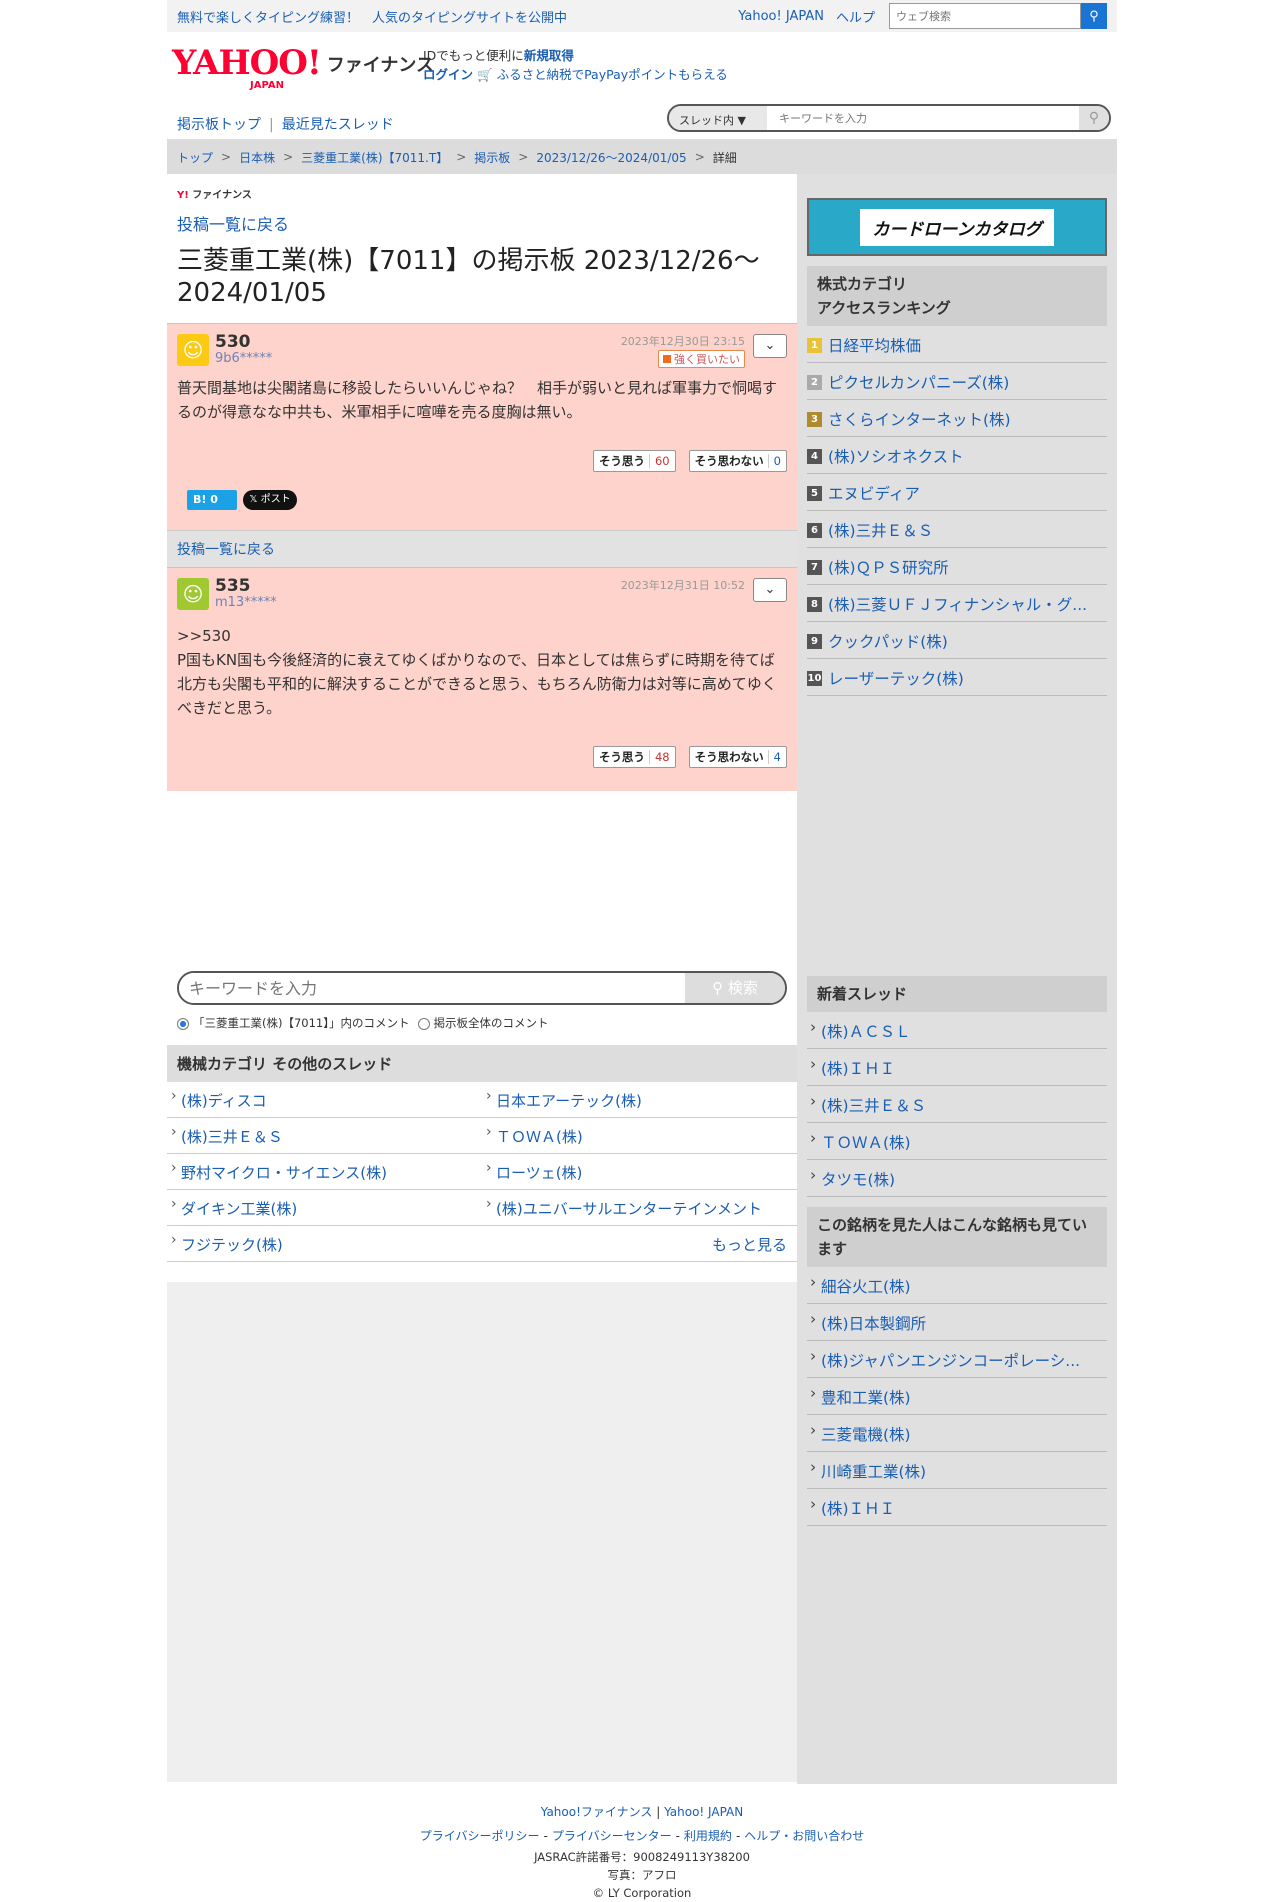  Describe the element at coordinates (480, 1836) in the screenshot. I see `privacy-link: プライバシーポリシー` at that location.